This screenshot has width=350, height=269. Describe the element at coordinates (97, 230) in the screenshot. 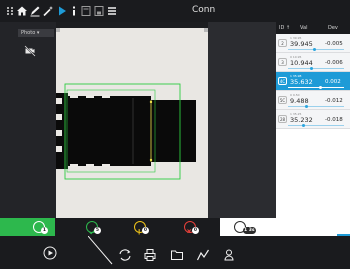

I see `pass-count: 5` at that location.